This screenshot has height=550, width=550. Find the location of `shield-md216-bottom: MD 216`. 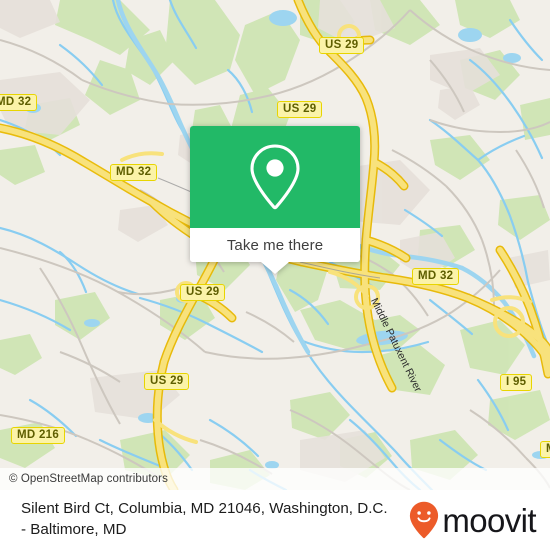

shield-md216-bottom: MD 216 is located at coordinates (38, 435).